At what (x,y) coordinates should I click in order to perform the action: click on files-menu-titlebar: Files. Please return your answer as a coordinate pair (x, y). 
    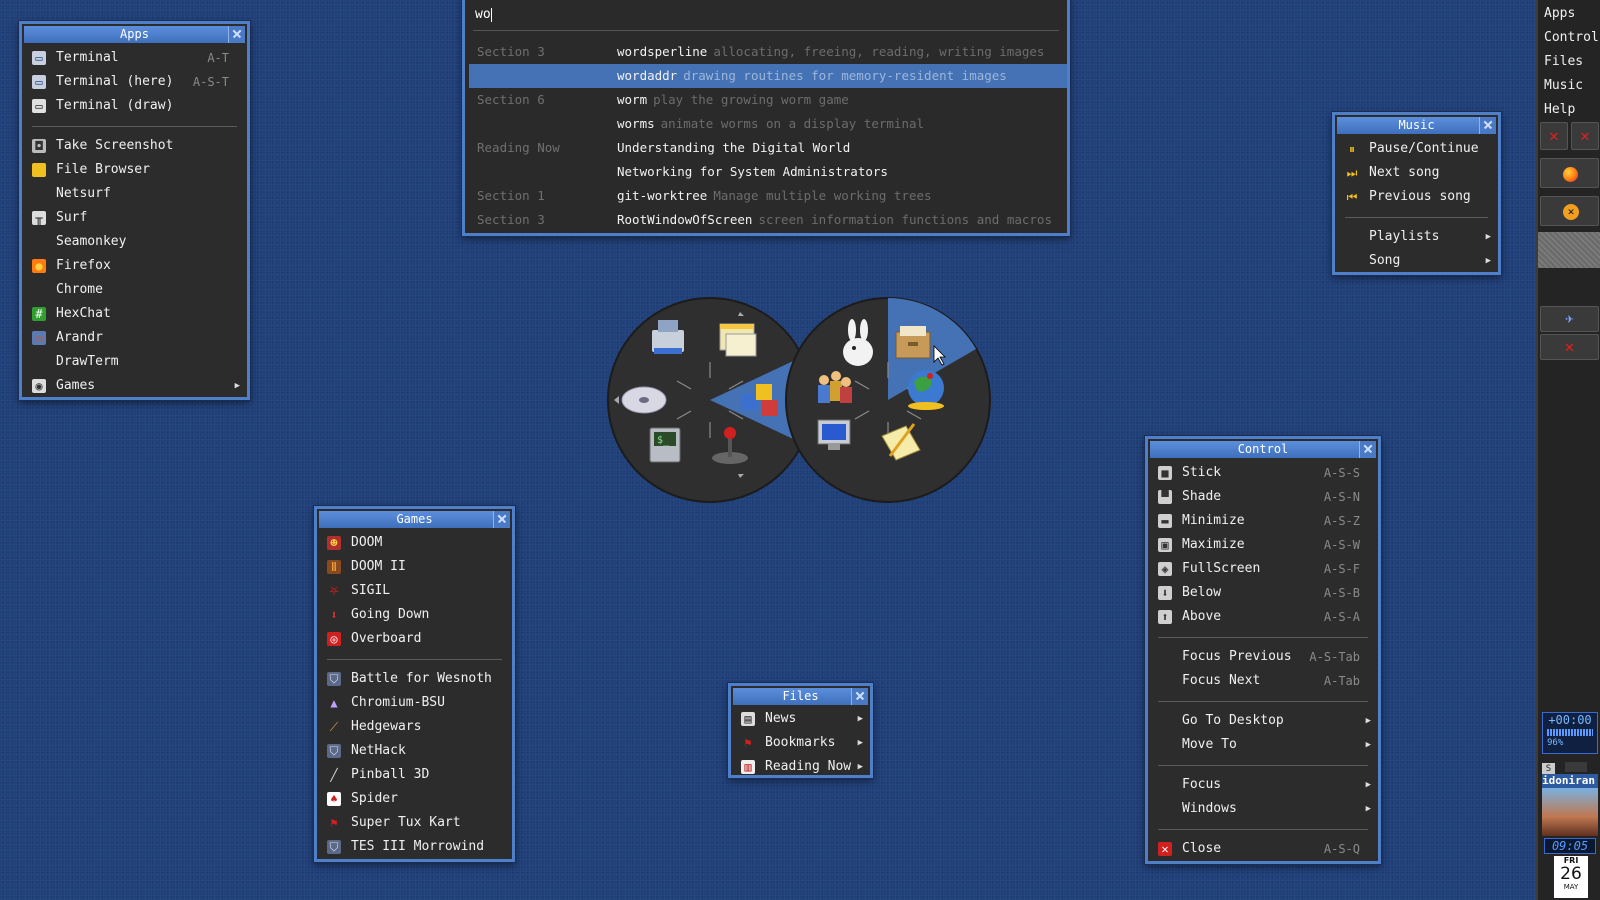
    Looking at the image, I should click on (800, 696).